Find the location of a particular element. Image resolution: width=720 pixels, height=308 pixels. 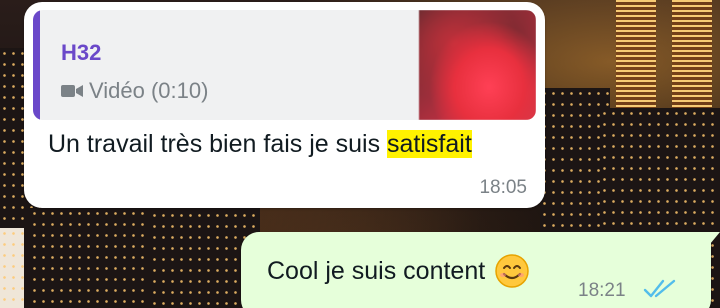

quoted-media-info: Vidéo (0:10) is located at coordinates (134, 91).